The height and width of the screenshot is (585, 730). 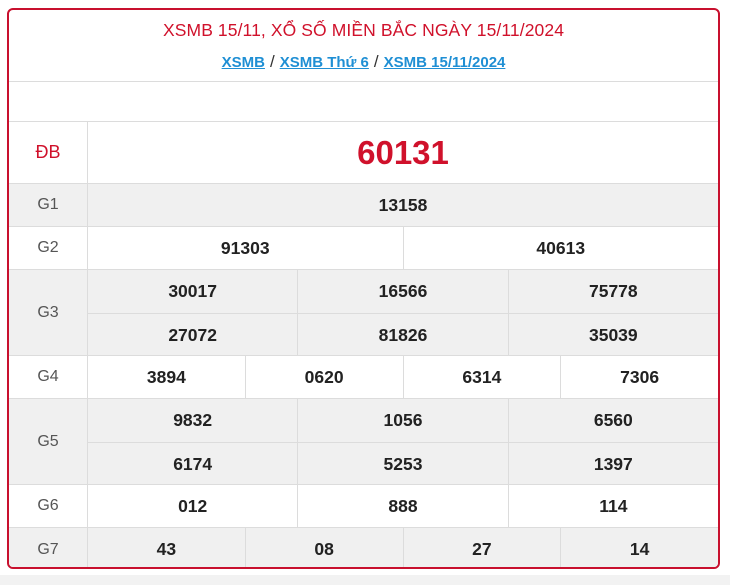 What do you see at coordinates (612, 420) in the screenshot?
I see `prize-number: 6560` at bounding box center [612, 420].